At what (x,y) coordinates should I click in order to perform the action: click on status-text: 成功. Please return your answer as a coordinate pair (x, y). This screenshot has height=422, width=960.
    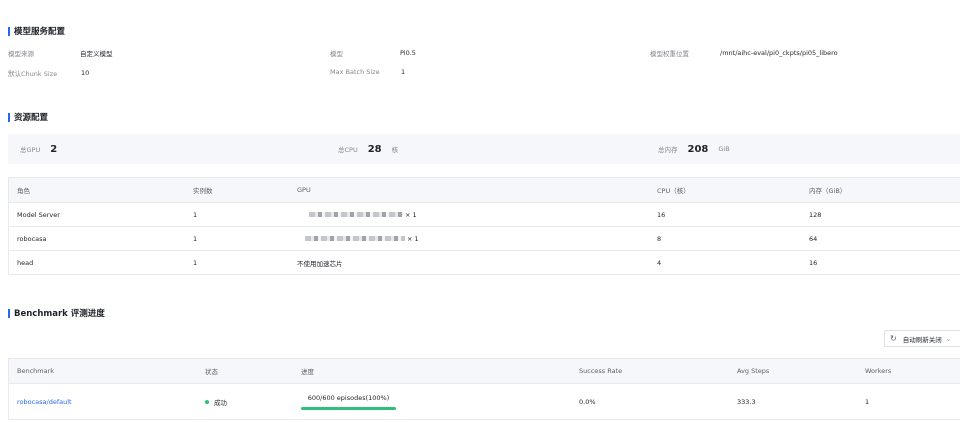
    Looking at the image, I should click on (220, 402).